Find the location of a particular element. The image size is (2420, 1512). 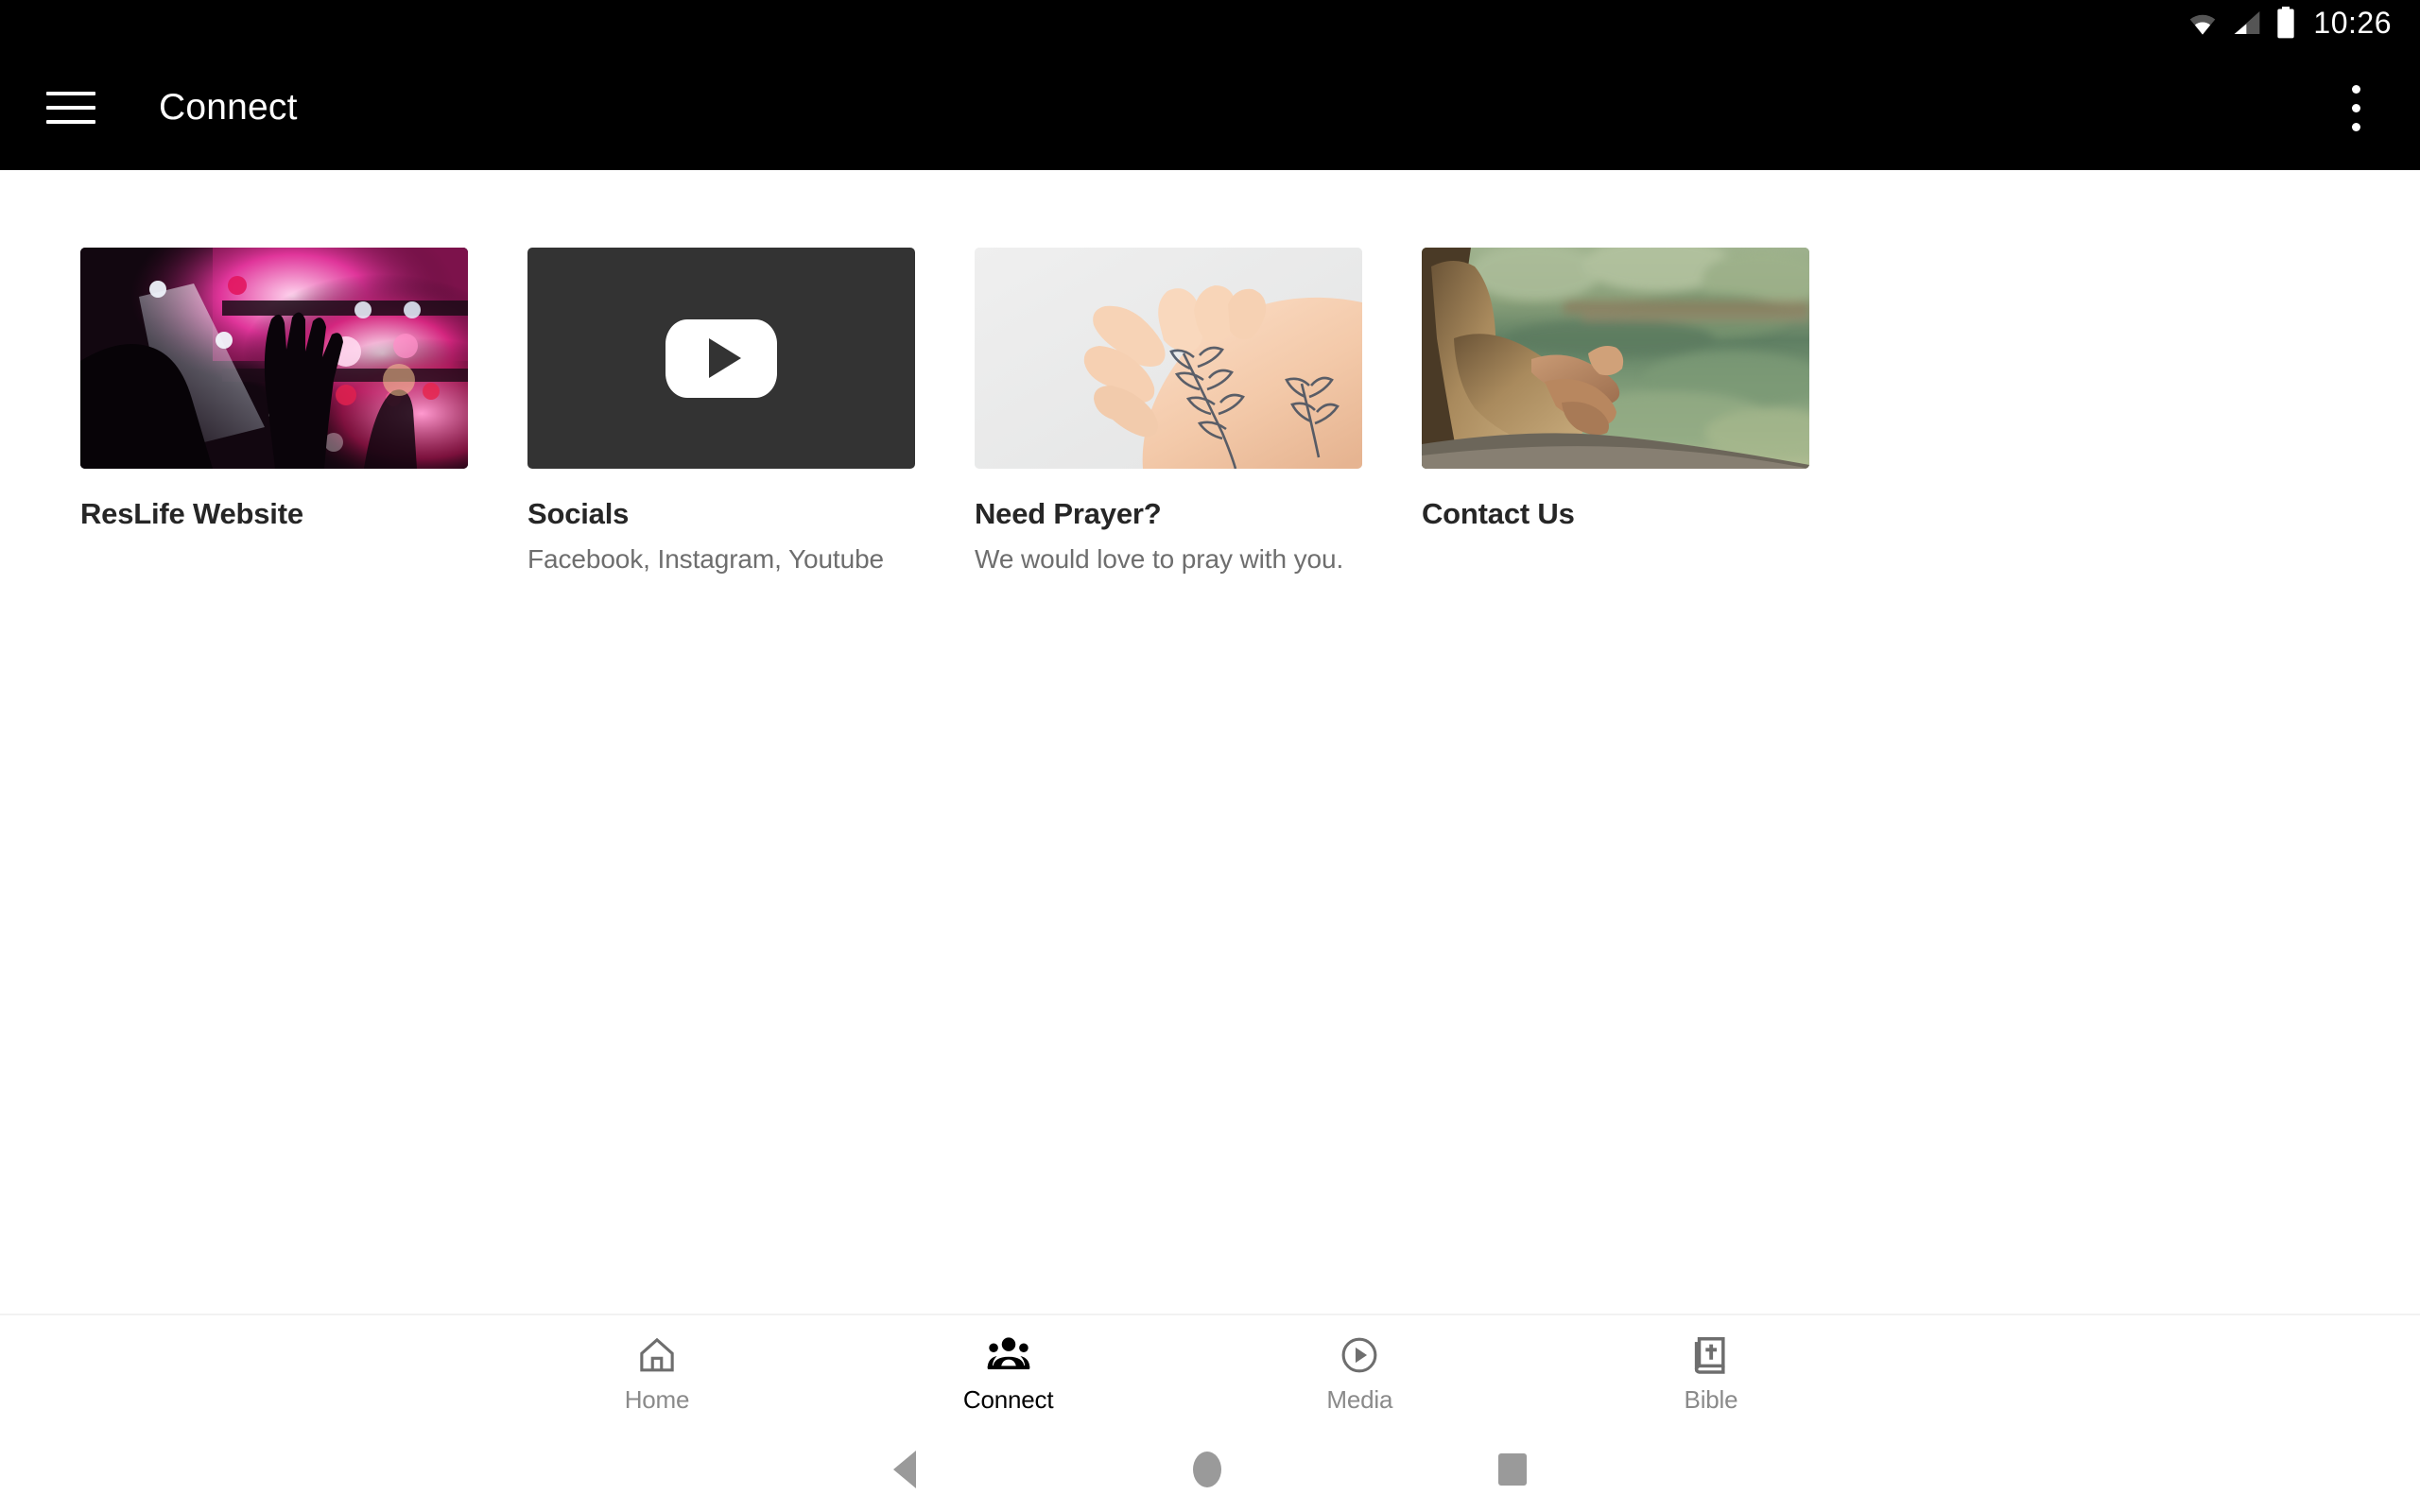

play-button-icon is located at coordinates (721, 358).